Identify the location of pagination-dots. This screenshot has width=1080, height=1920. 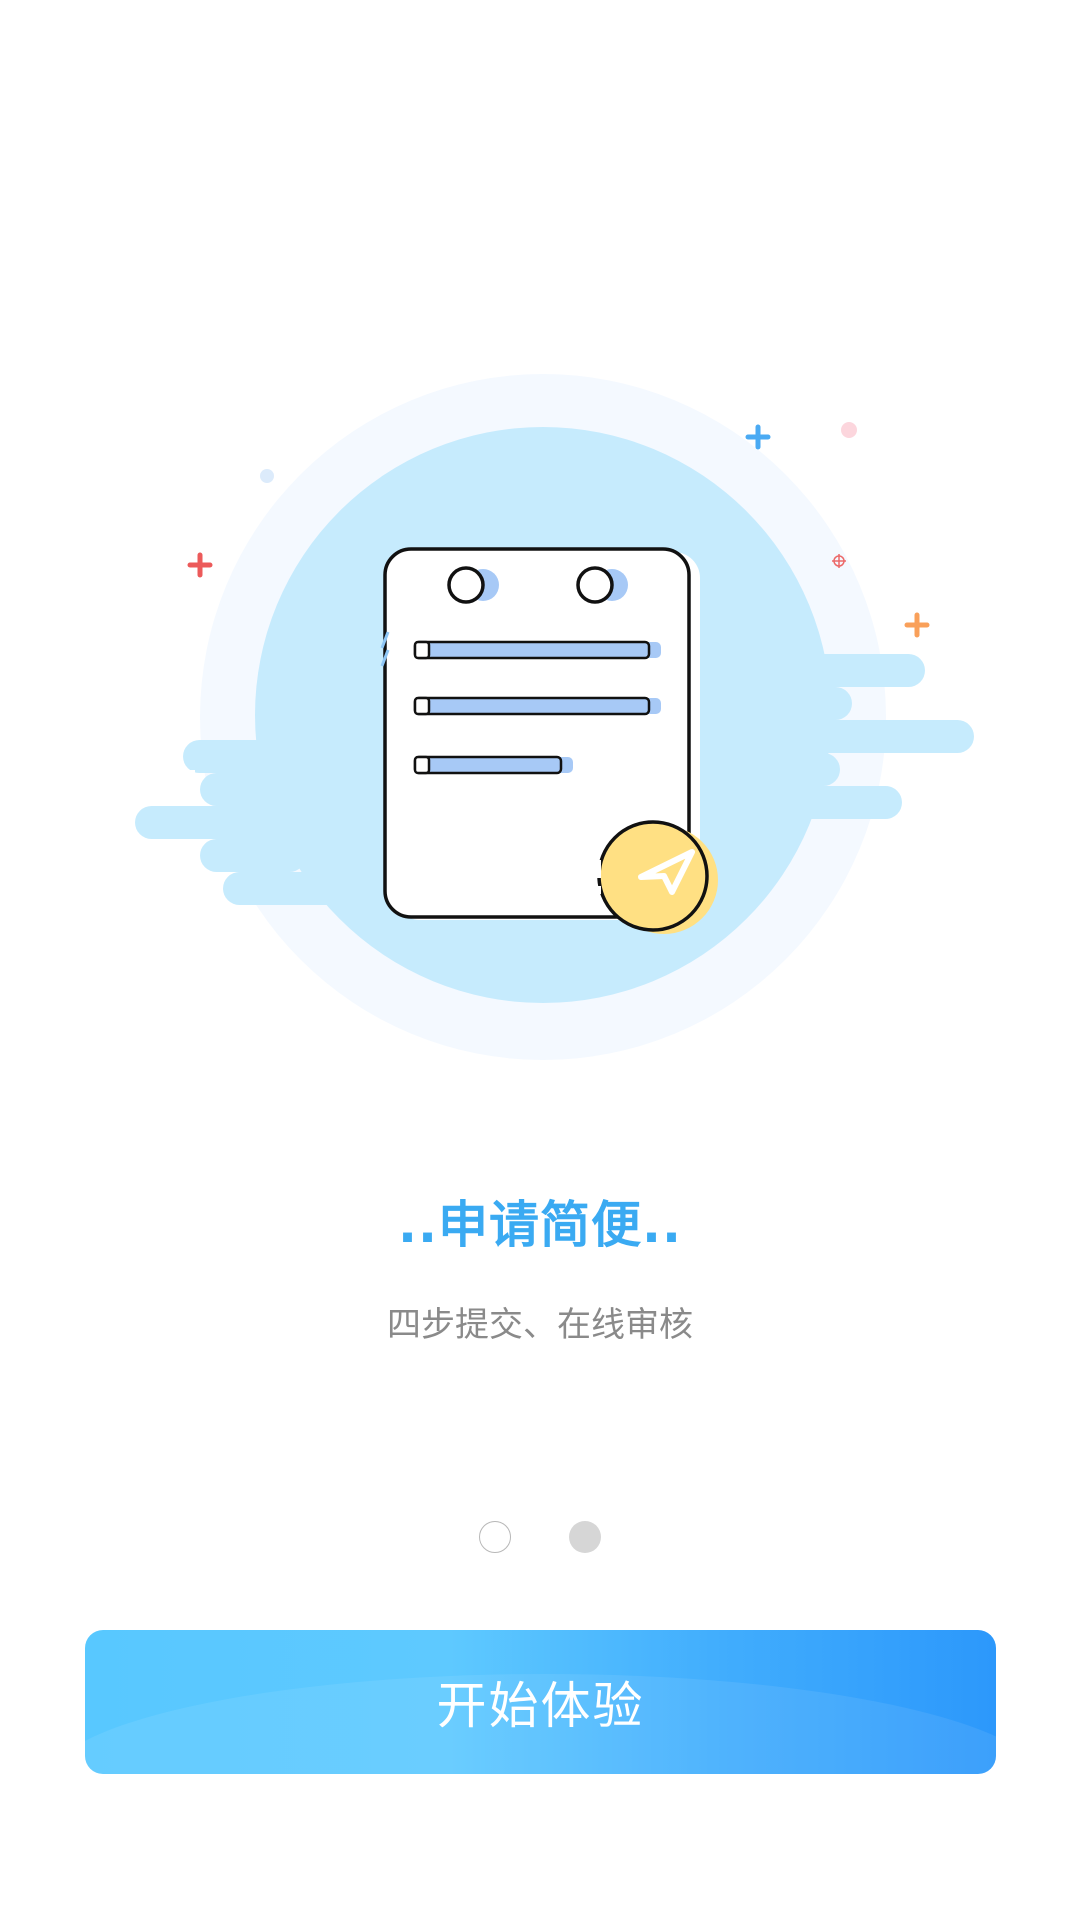
(540, 1538).